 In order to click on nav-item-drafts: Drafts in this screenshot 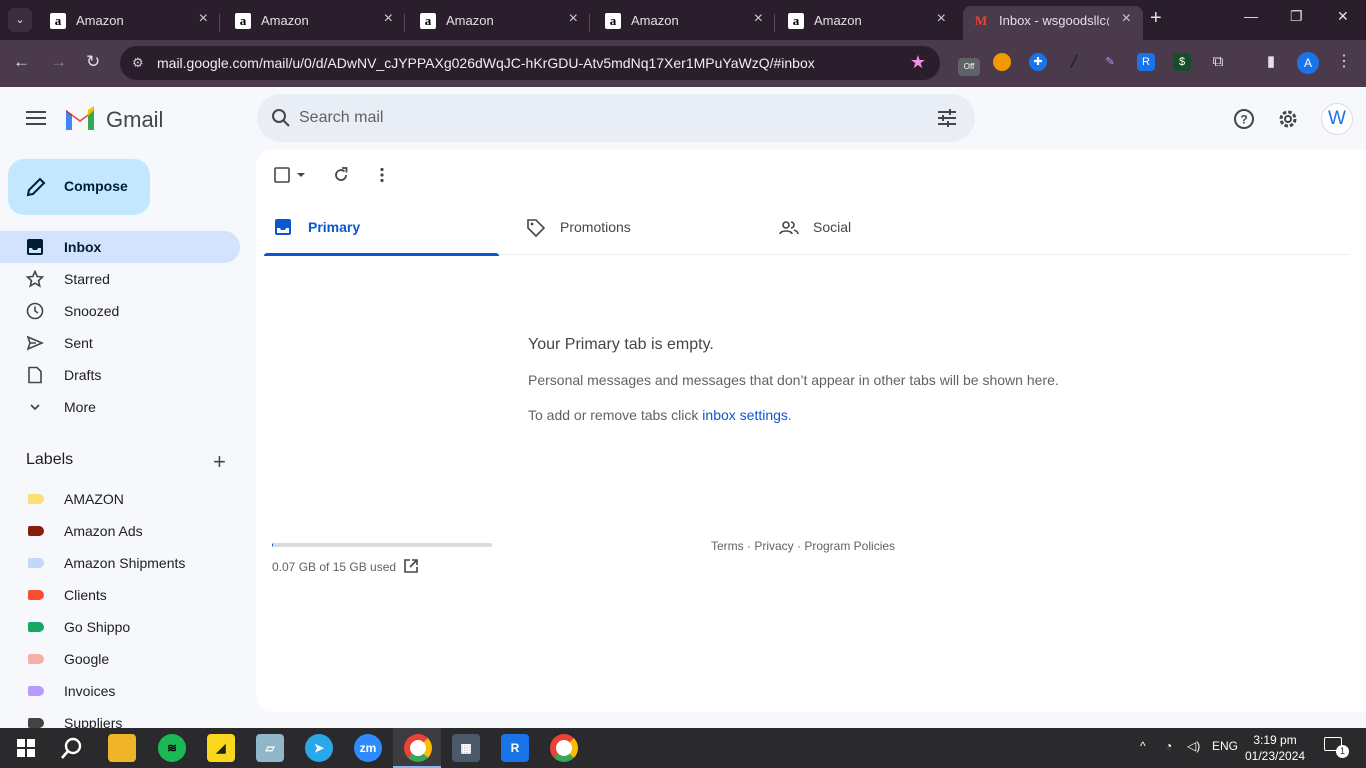, I will do `click(120, 375)`.